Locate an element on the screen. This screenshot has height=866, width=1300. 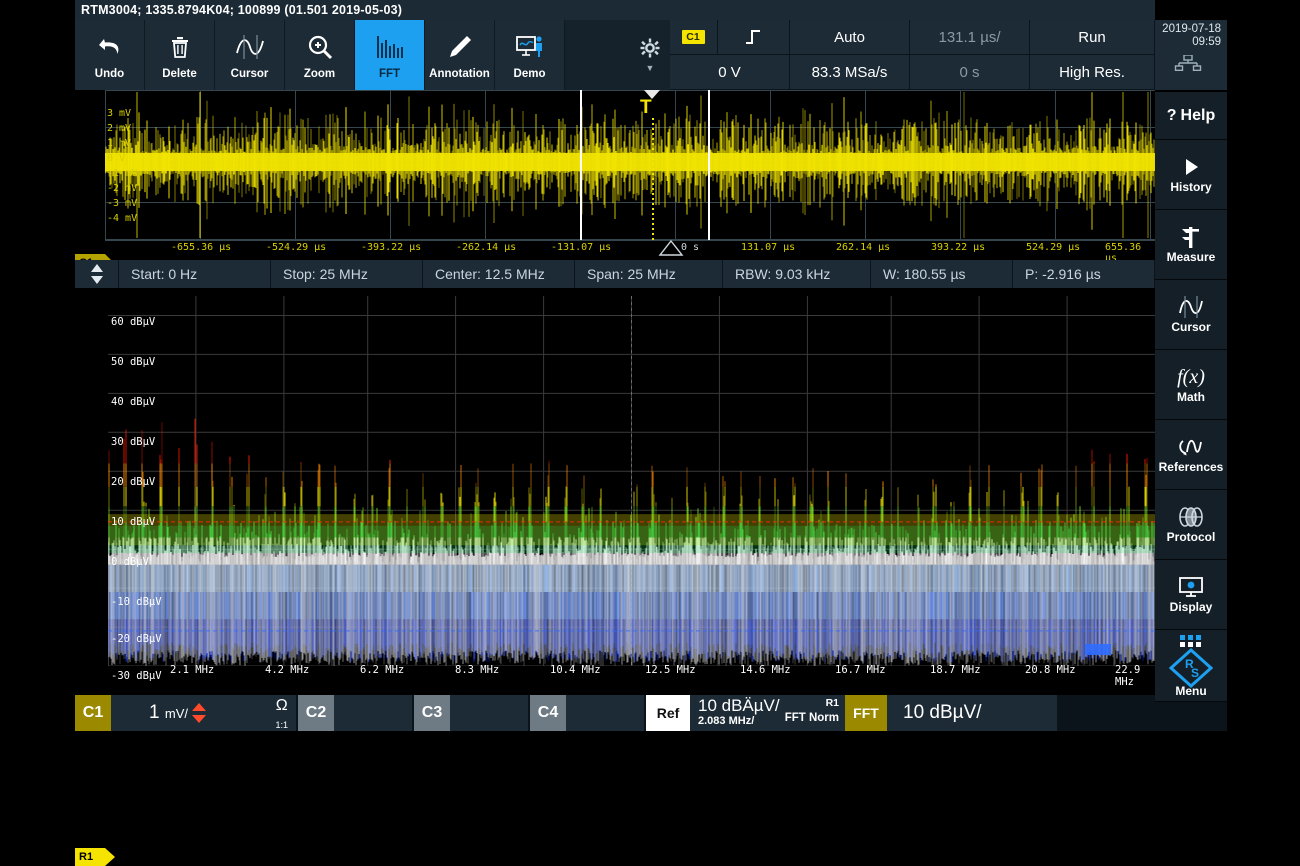
clock-box: 2019-07-18 09:59 is located at coordinates (1191, 55).